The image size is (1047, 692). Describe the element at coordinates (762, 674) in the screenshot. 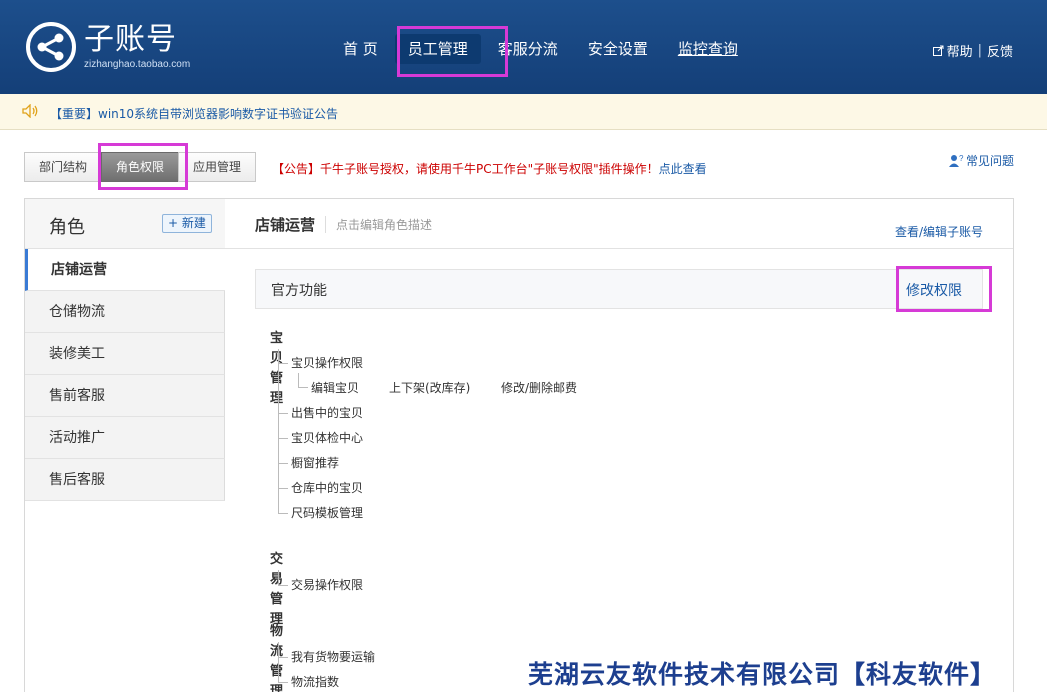

I see `company-watermark: 芜湖云友软件技术有限公司【科友软件】` at that location.